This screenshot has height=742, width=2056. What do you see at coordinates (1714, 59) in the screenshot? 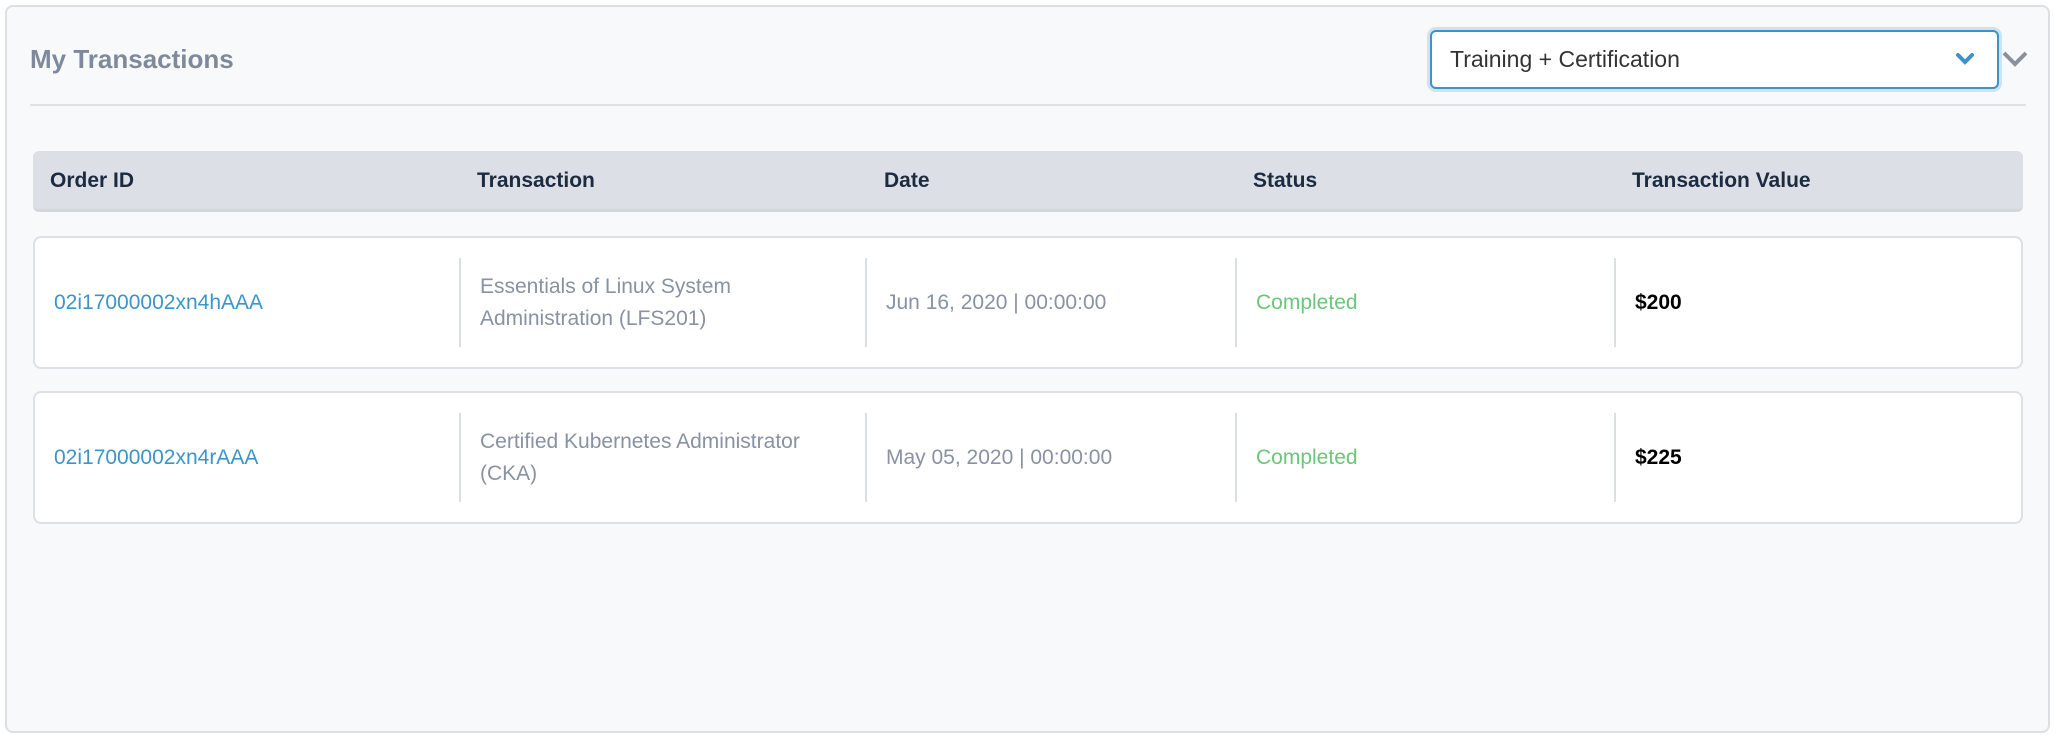
I see `category-select: Training + Certification` at bounding box center [1714, 59].